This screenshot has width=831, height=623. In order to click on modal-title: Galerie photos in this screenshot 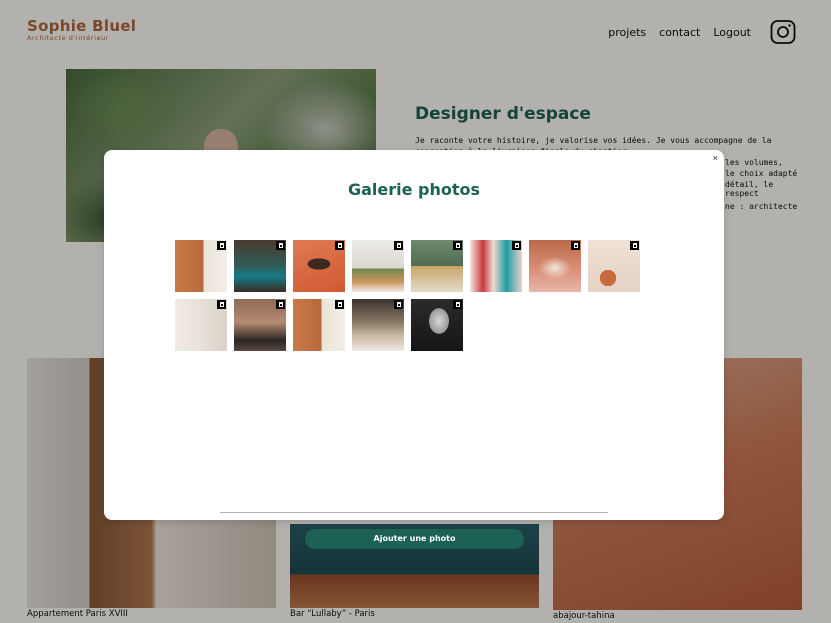, I will do `click(414, 189)`.